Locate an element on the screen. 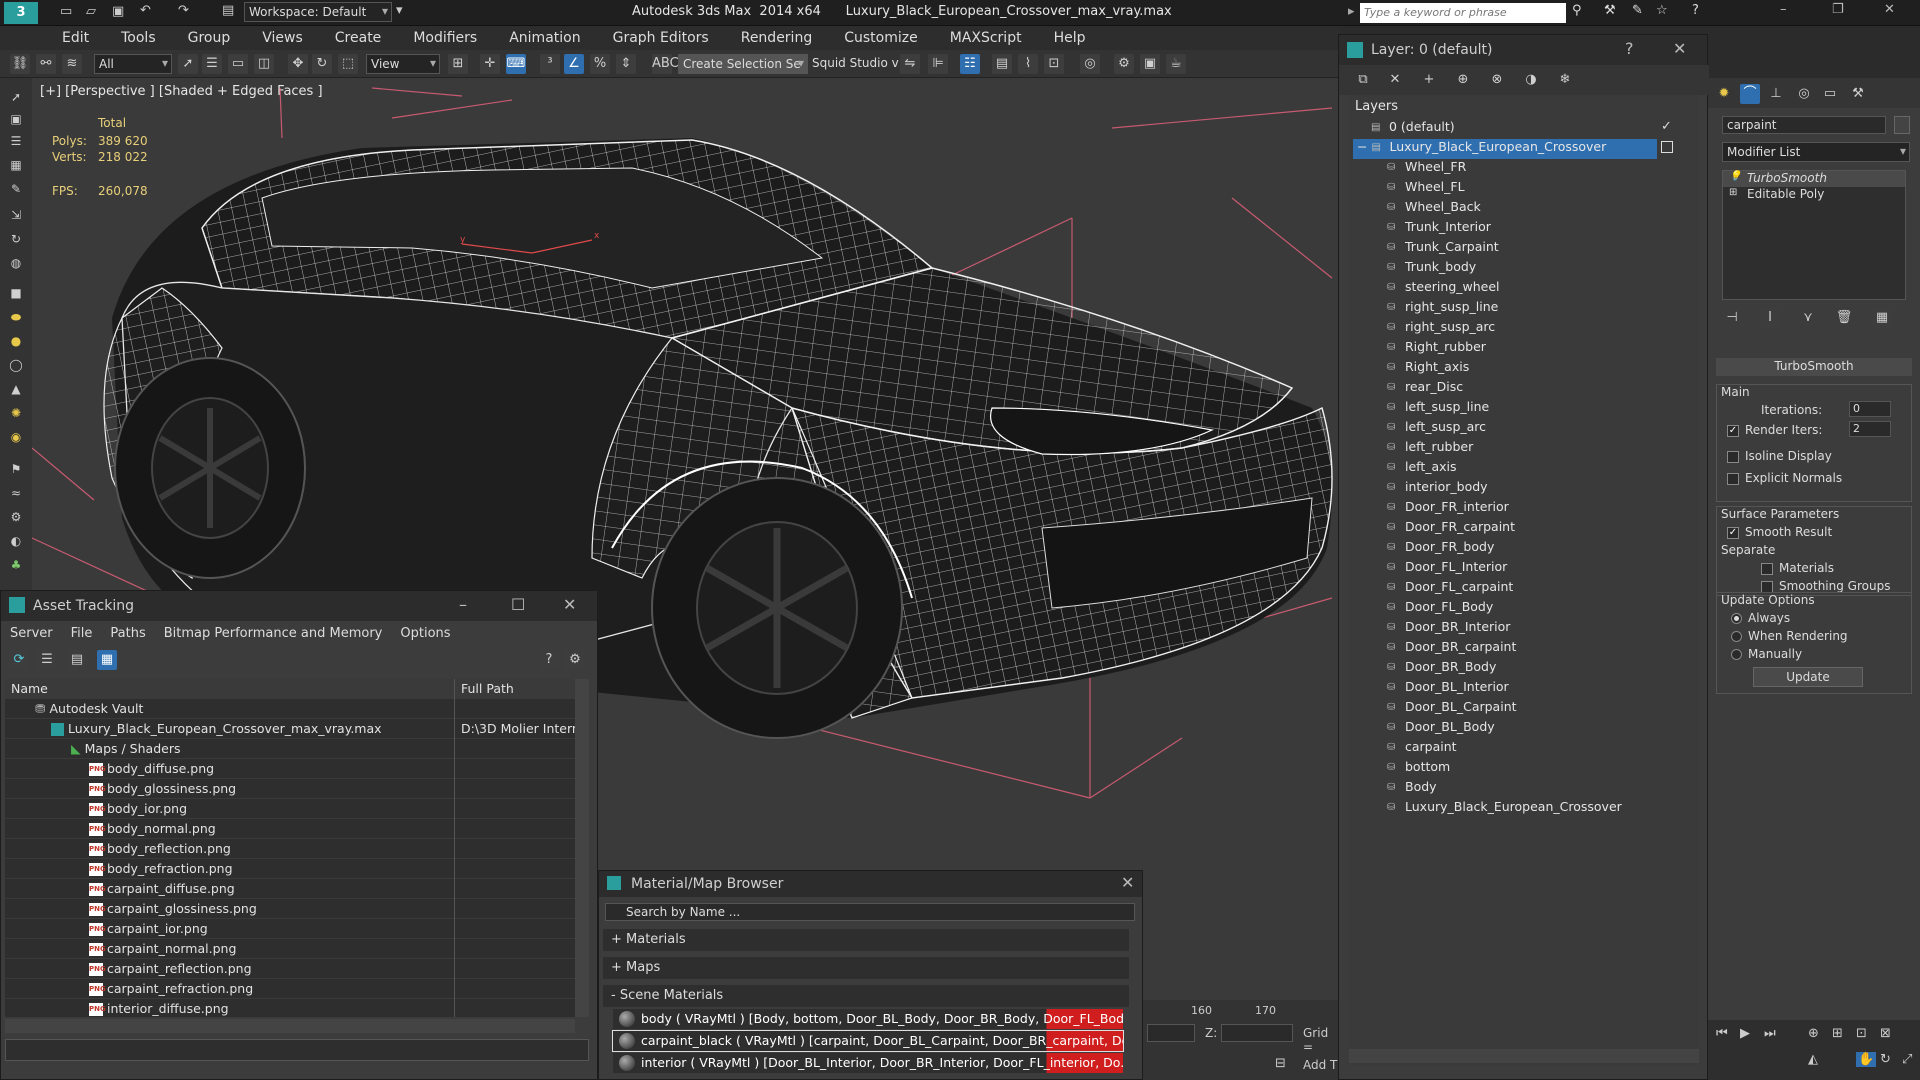  layer-object-item: ⛁ right_susp_line is located at coordinates (1442, 309).